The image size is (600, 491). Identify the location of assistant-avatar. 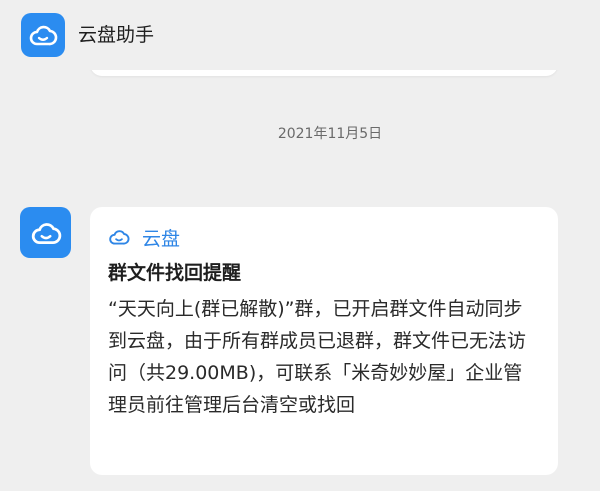
(43, 35).